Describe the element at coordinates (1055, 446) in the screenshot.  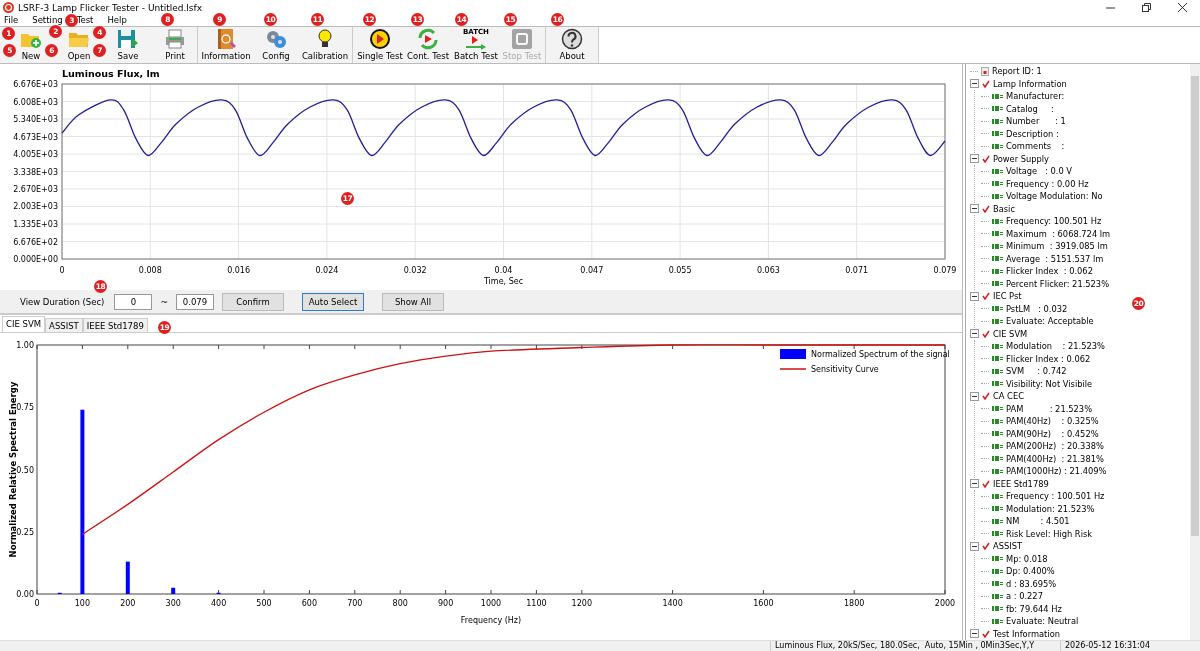
I see `tree-item-label: PAM(200Hz) : 20.338%` at that location.